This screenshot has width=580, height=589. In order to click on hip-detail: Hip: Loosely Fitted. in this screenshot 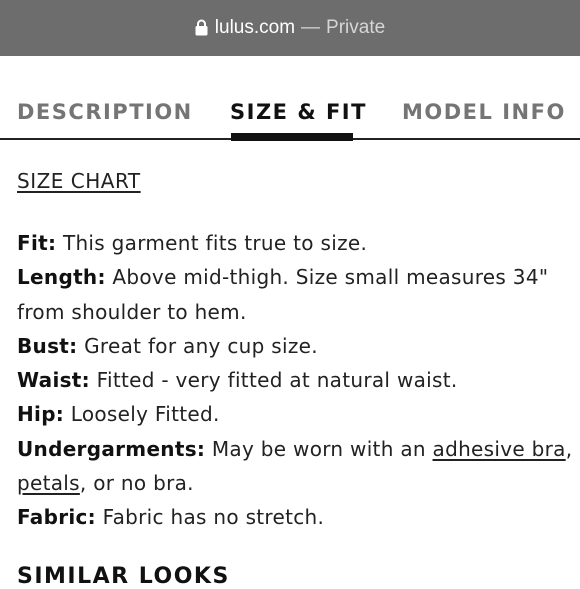, I will do `click(295, 414)`.